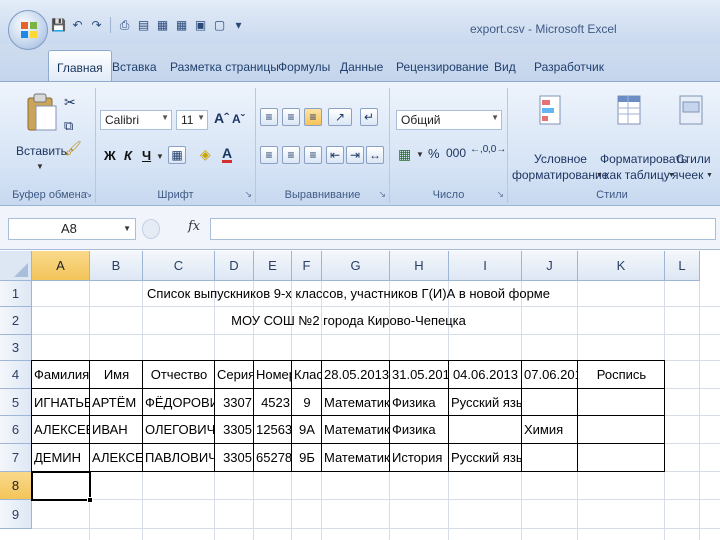 The width and height of the screenshot is (720, 540). I want to click on row-header-6: 6, so click(16, 430).